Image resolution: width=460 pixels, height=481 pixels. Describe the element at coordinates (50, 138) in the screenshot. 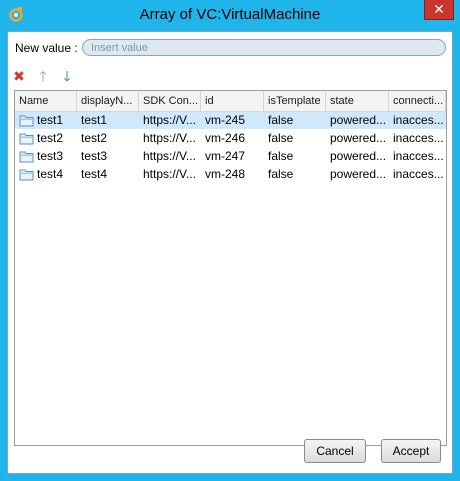

I see `vm-name: test2` at that location.